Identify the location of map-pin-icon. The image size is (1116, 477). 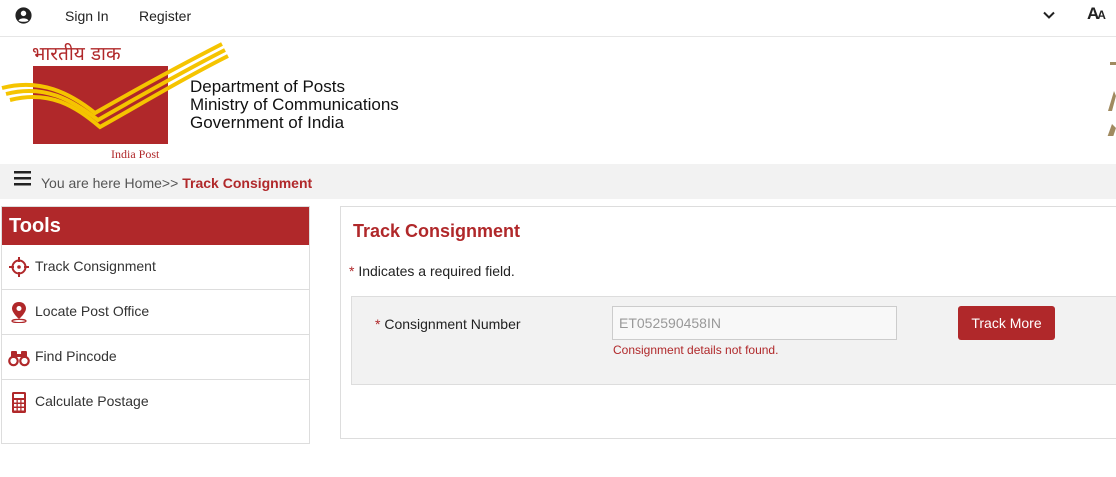
(19, 312).